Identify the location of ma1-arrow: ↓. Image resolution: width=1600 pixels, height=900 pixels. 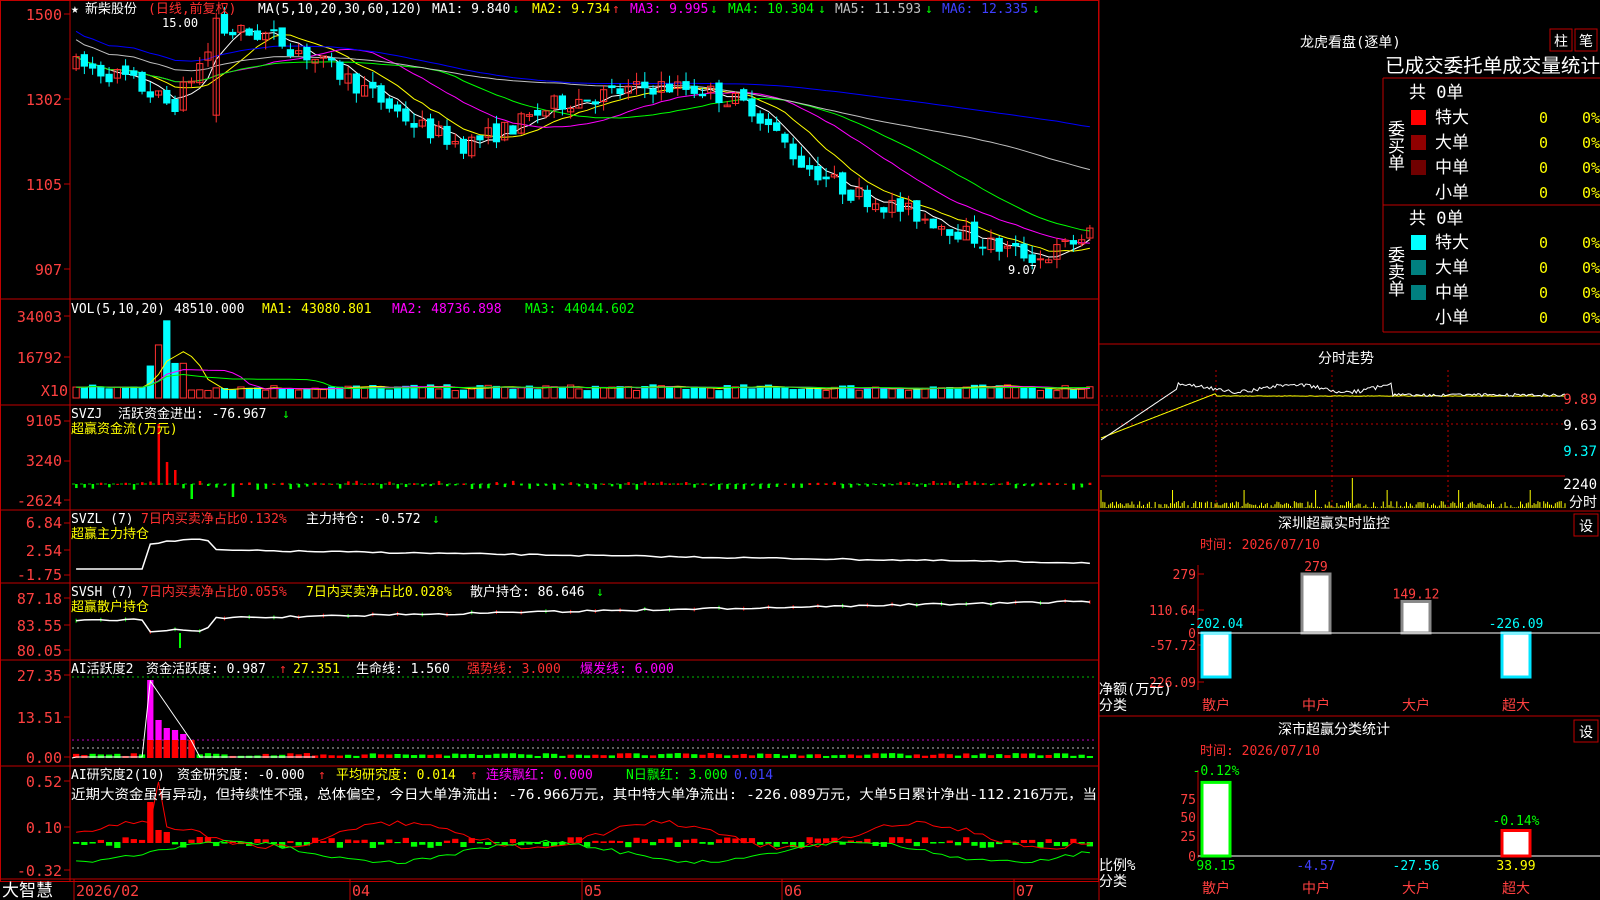
(516, 9).